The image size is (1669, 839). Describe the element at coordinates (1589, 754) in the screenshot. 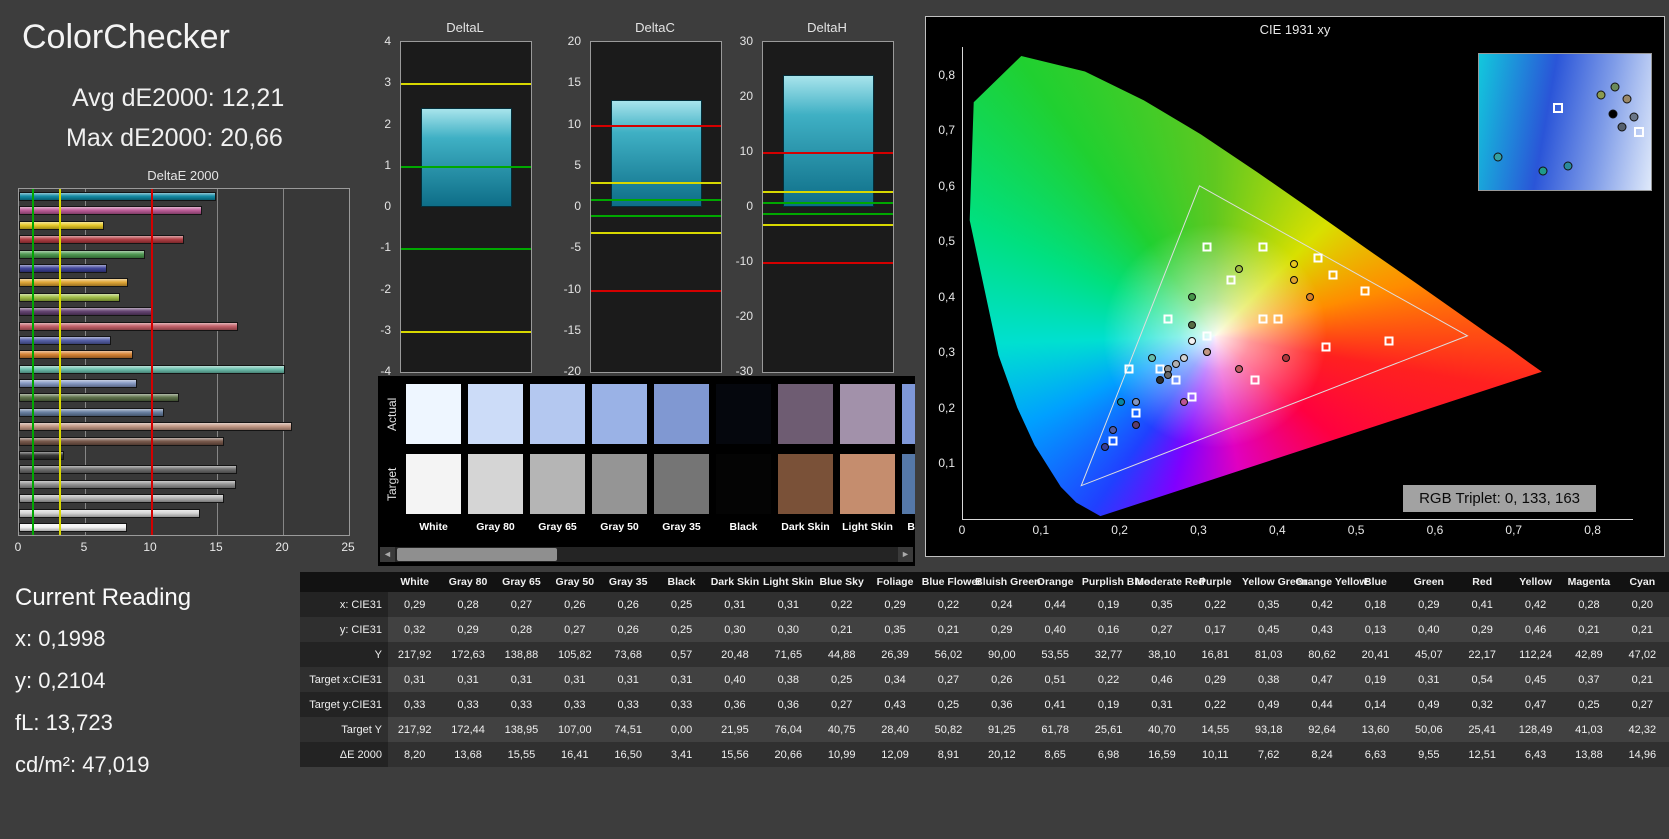

I see `value-cell: 13,88` at that location.